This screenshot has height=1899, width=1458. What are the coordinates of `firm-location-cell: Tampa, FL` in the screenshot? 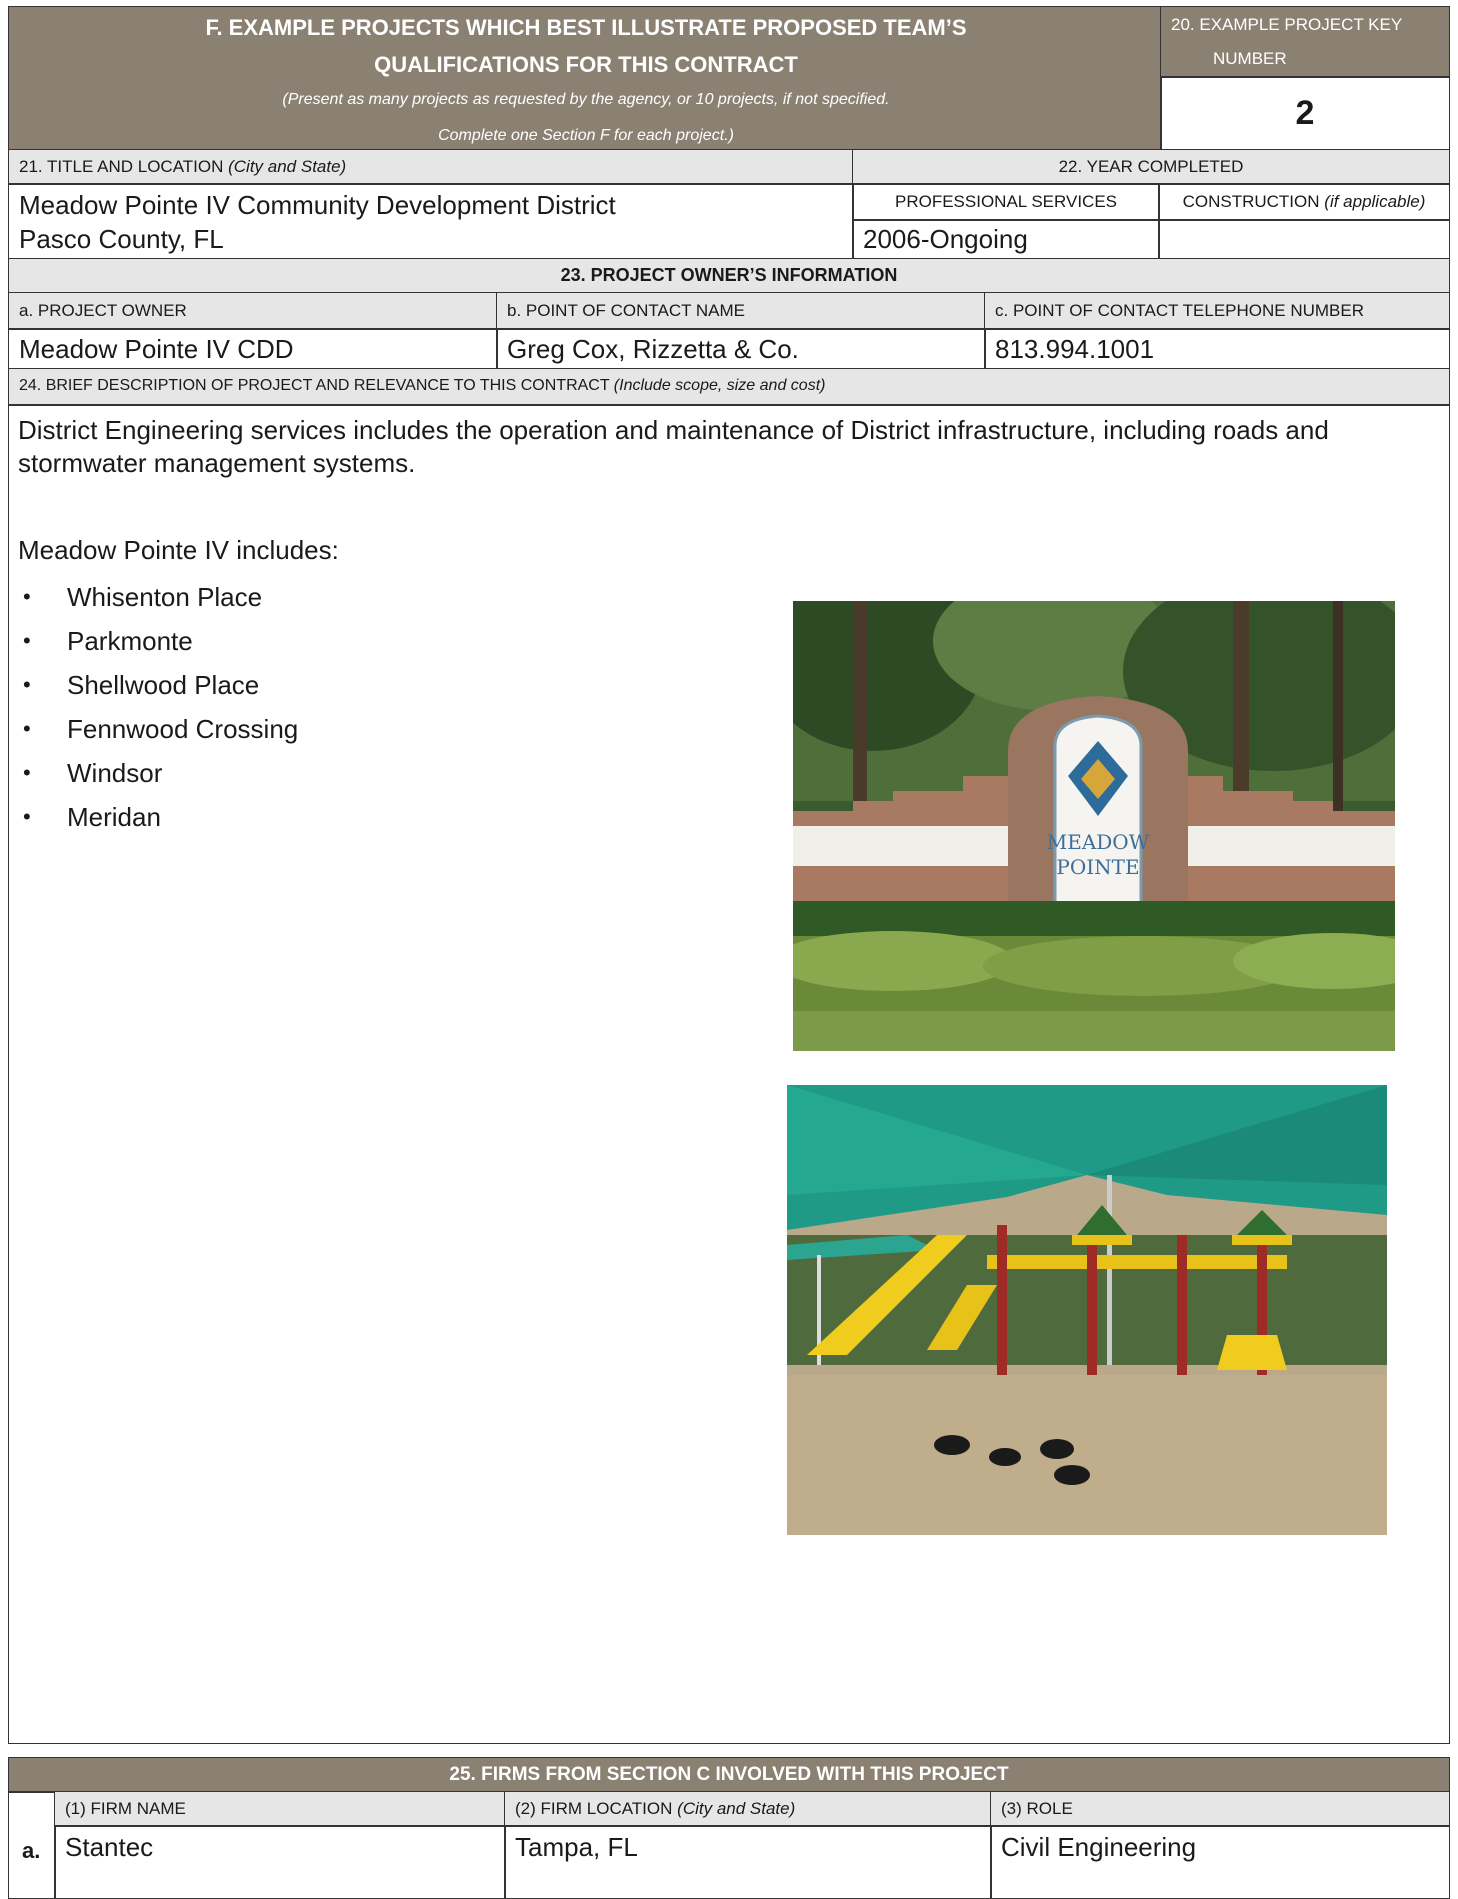 It's located at (748, 1862).